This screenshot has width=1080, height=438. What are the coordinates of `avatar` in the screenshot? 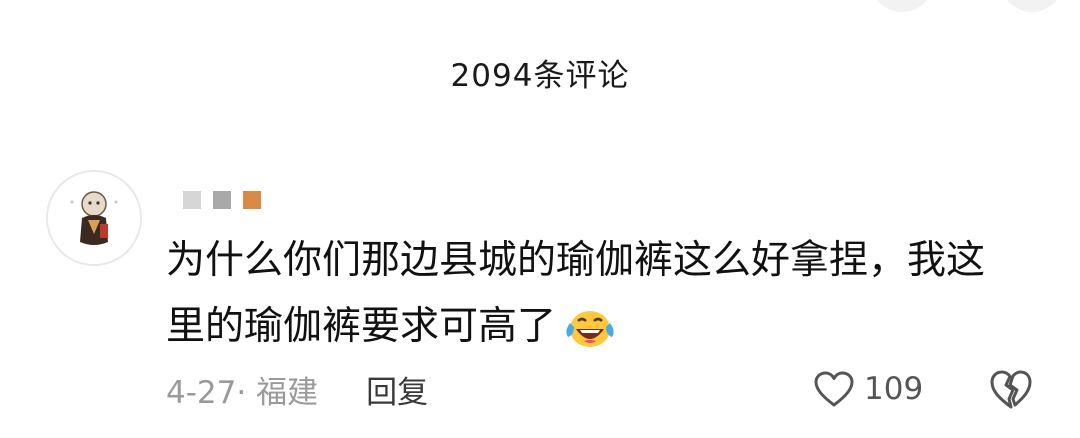 It's located at (94, 218).